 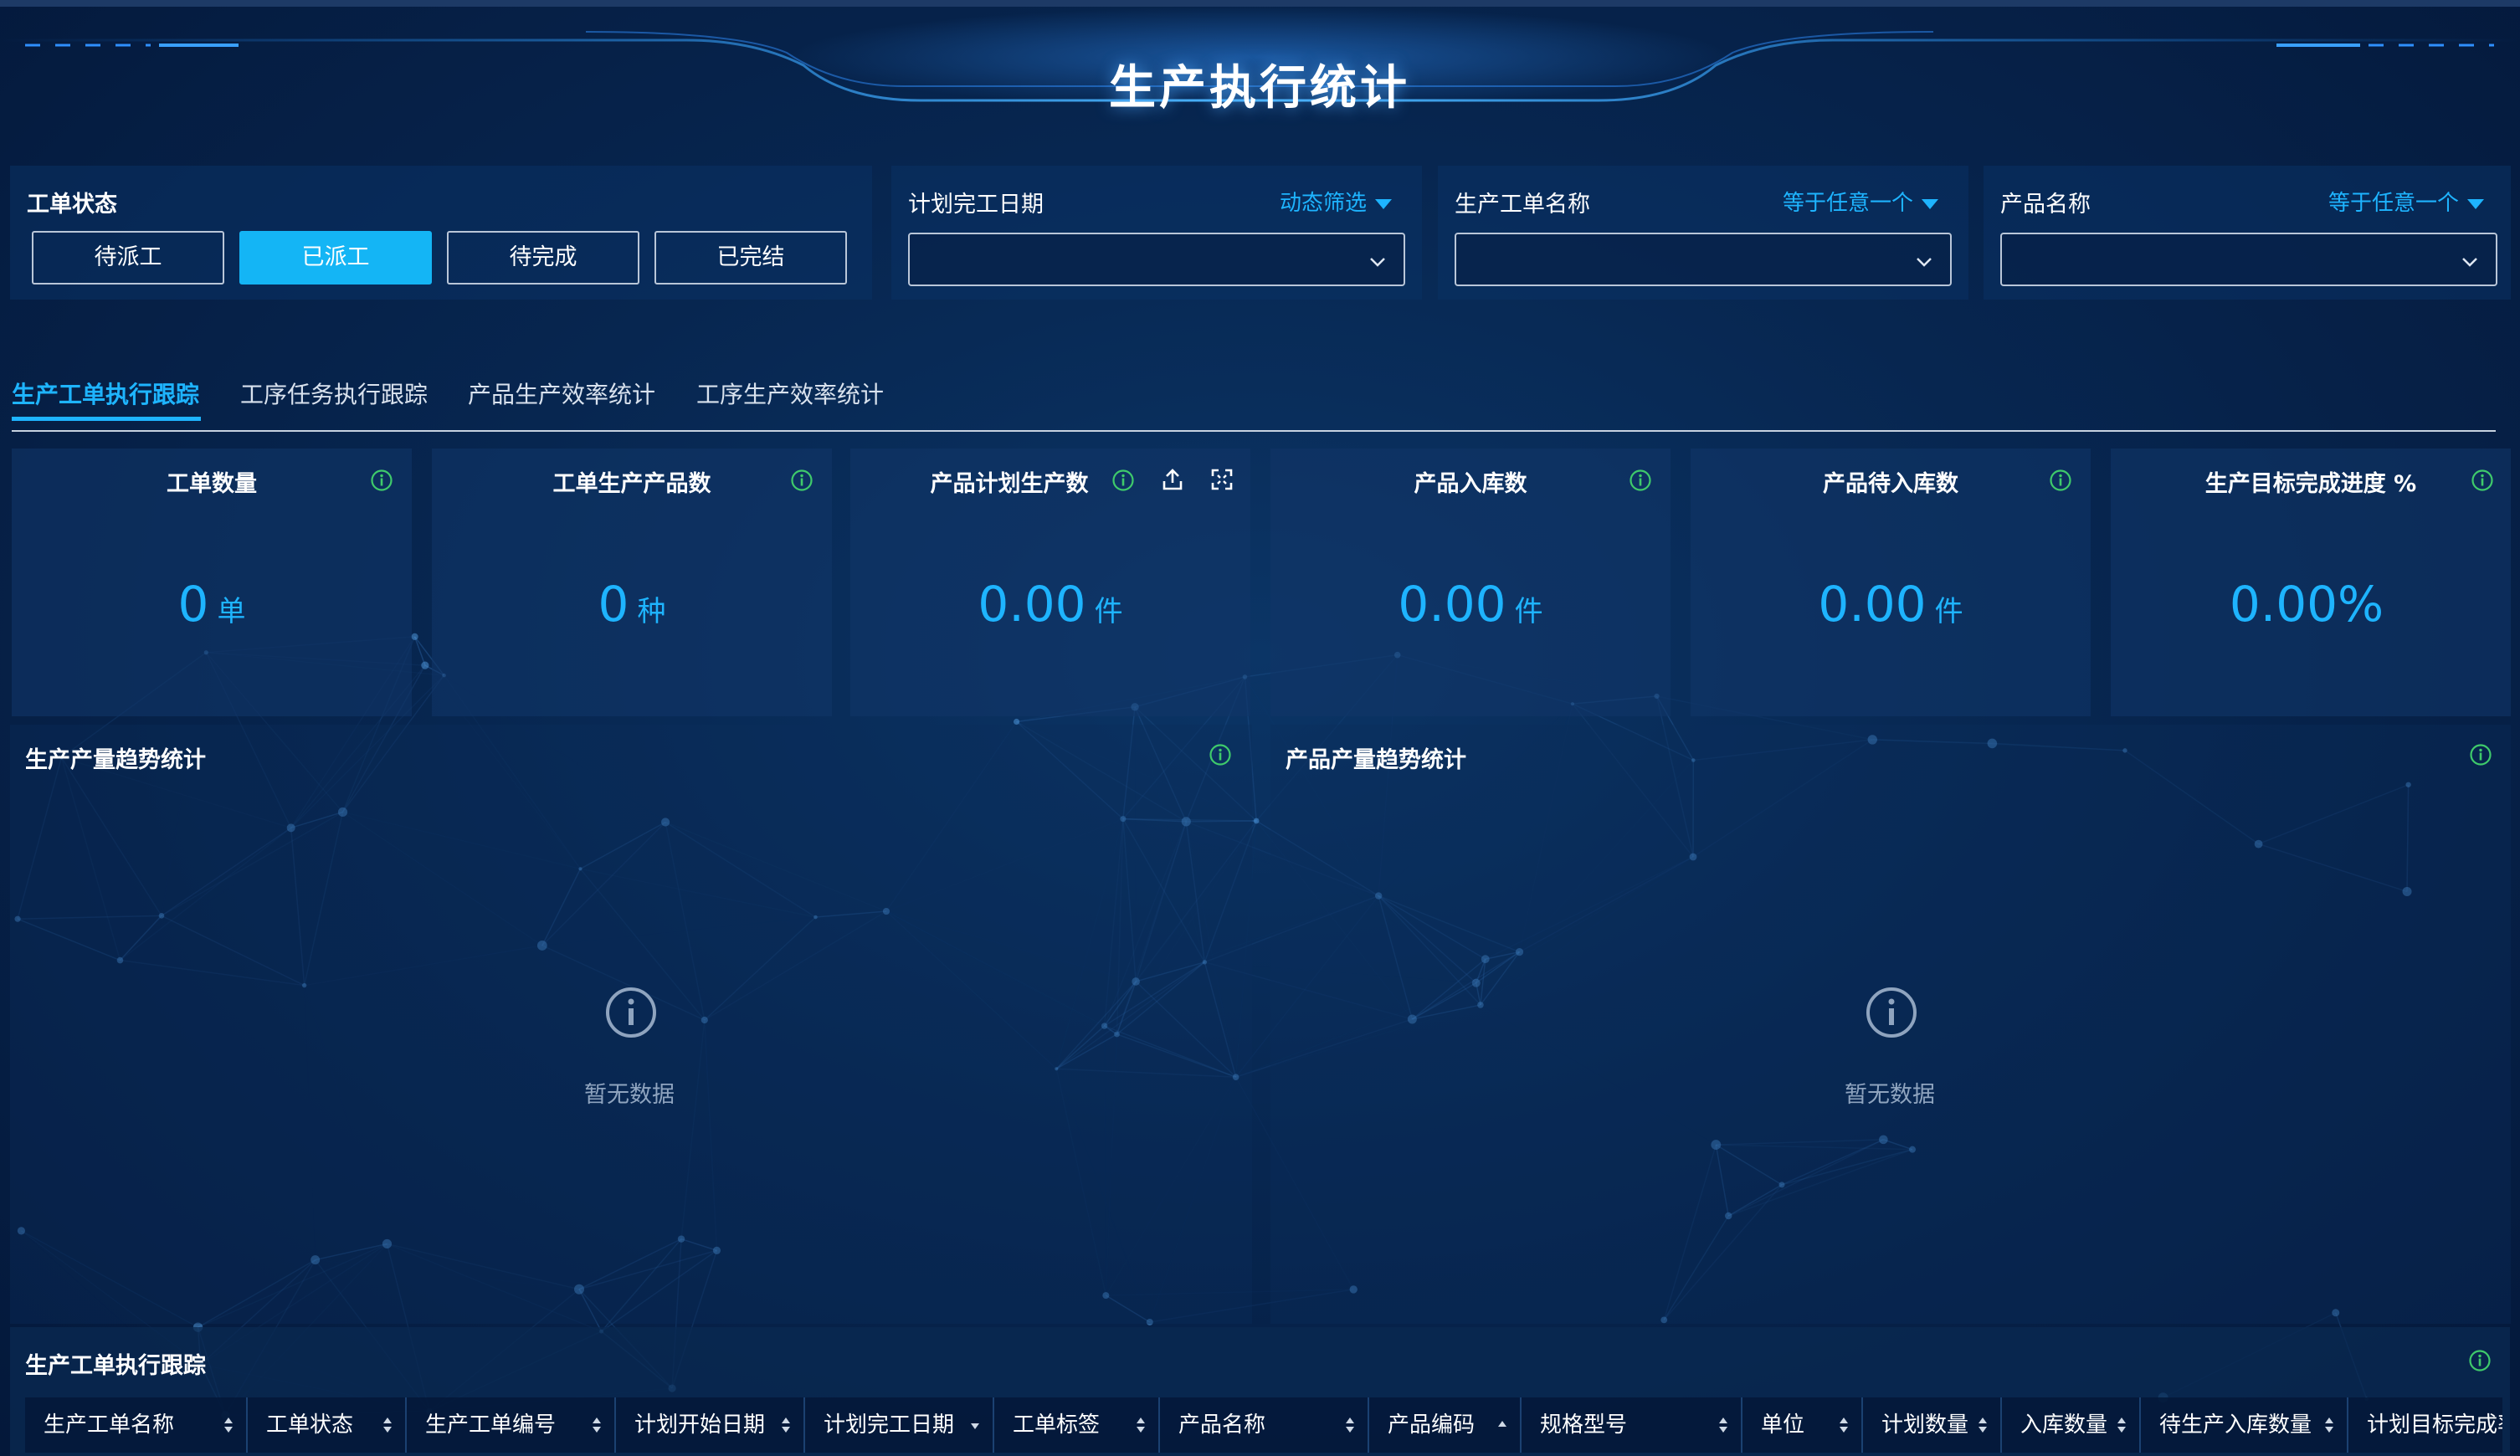 I want to click on column-header-product-code: 产品编码, so click(x=1445, y=1425).